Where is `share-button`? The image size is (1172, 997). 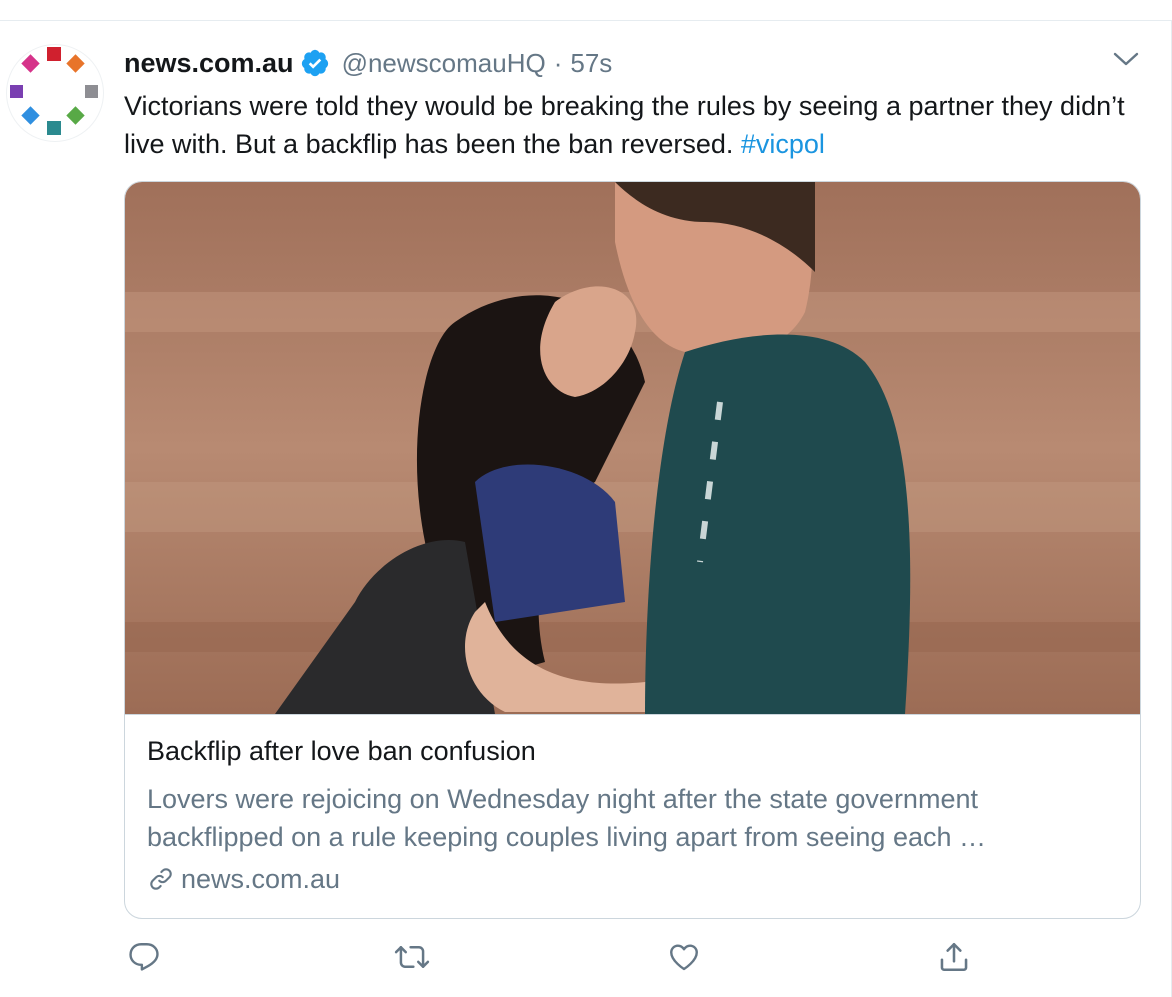 share-button is located at coordinates (954, 957).